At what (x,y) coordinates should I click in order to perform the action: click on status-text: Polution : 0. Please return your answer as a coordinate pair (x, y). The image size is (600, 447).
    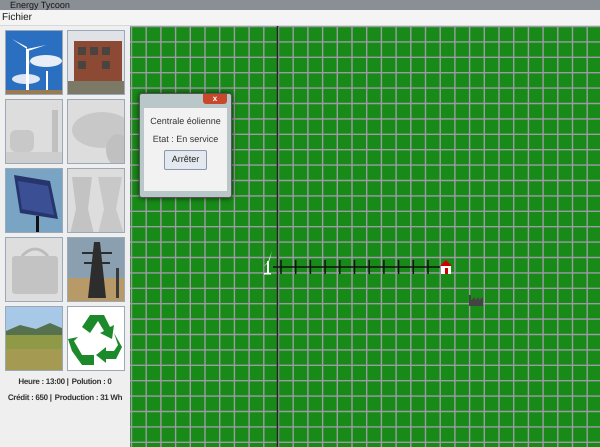
    Looking at the image, I should click on (92, 382).